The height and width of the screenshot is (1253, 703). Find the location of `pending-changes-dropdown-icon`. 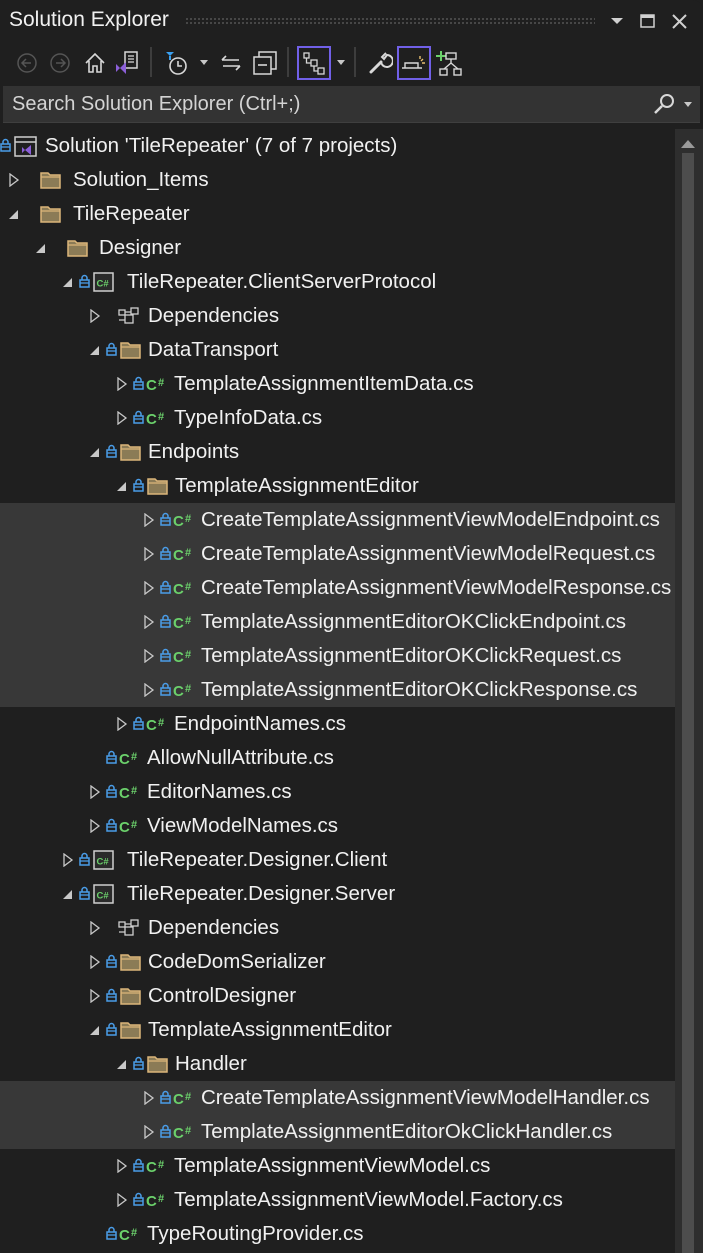

pending-changes-dropdown-icon is located at coordinates (204, 62).